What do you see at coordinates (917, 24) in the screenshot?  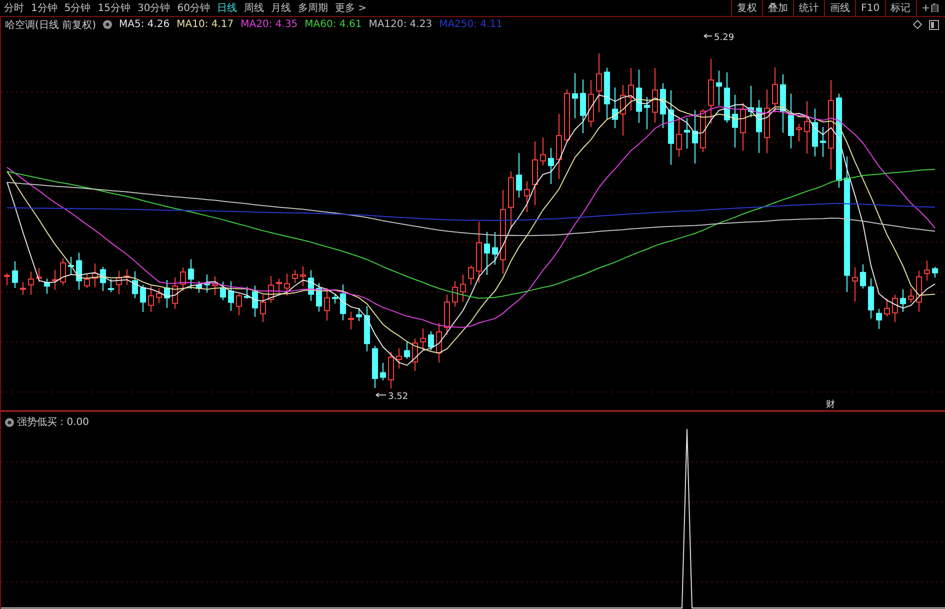 I see `diamond-icon` at bounding box center [917, 24].